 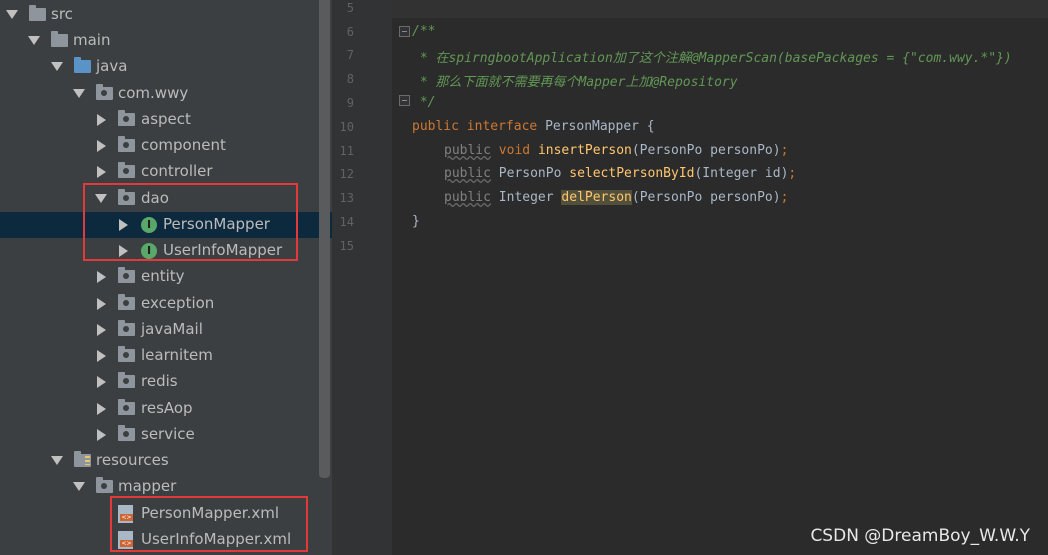 I want to click on tree-item-component: component, so click(x=159, y=146).